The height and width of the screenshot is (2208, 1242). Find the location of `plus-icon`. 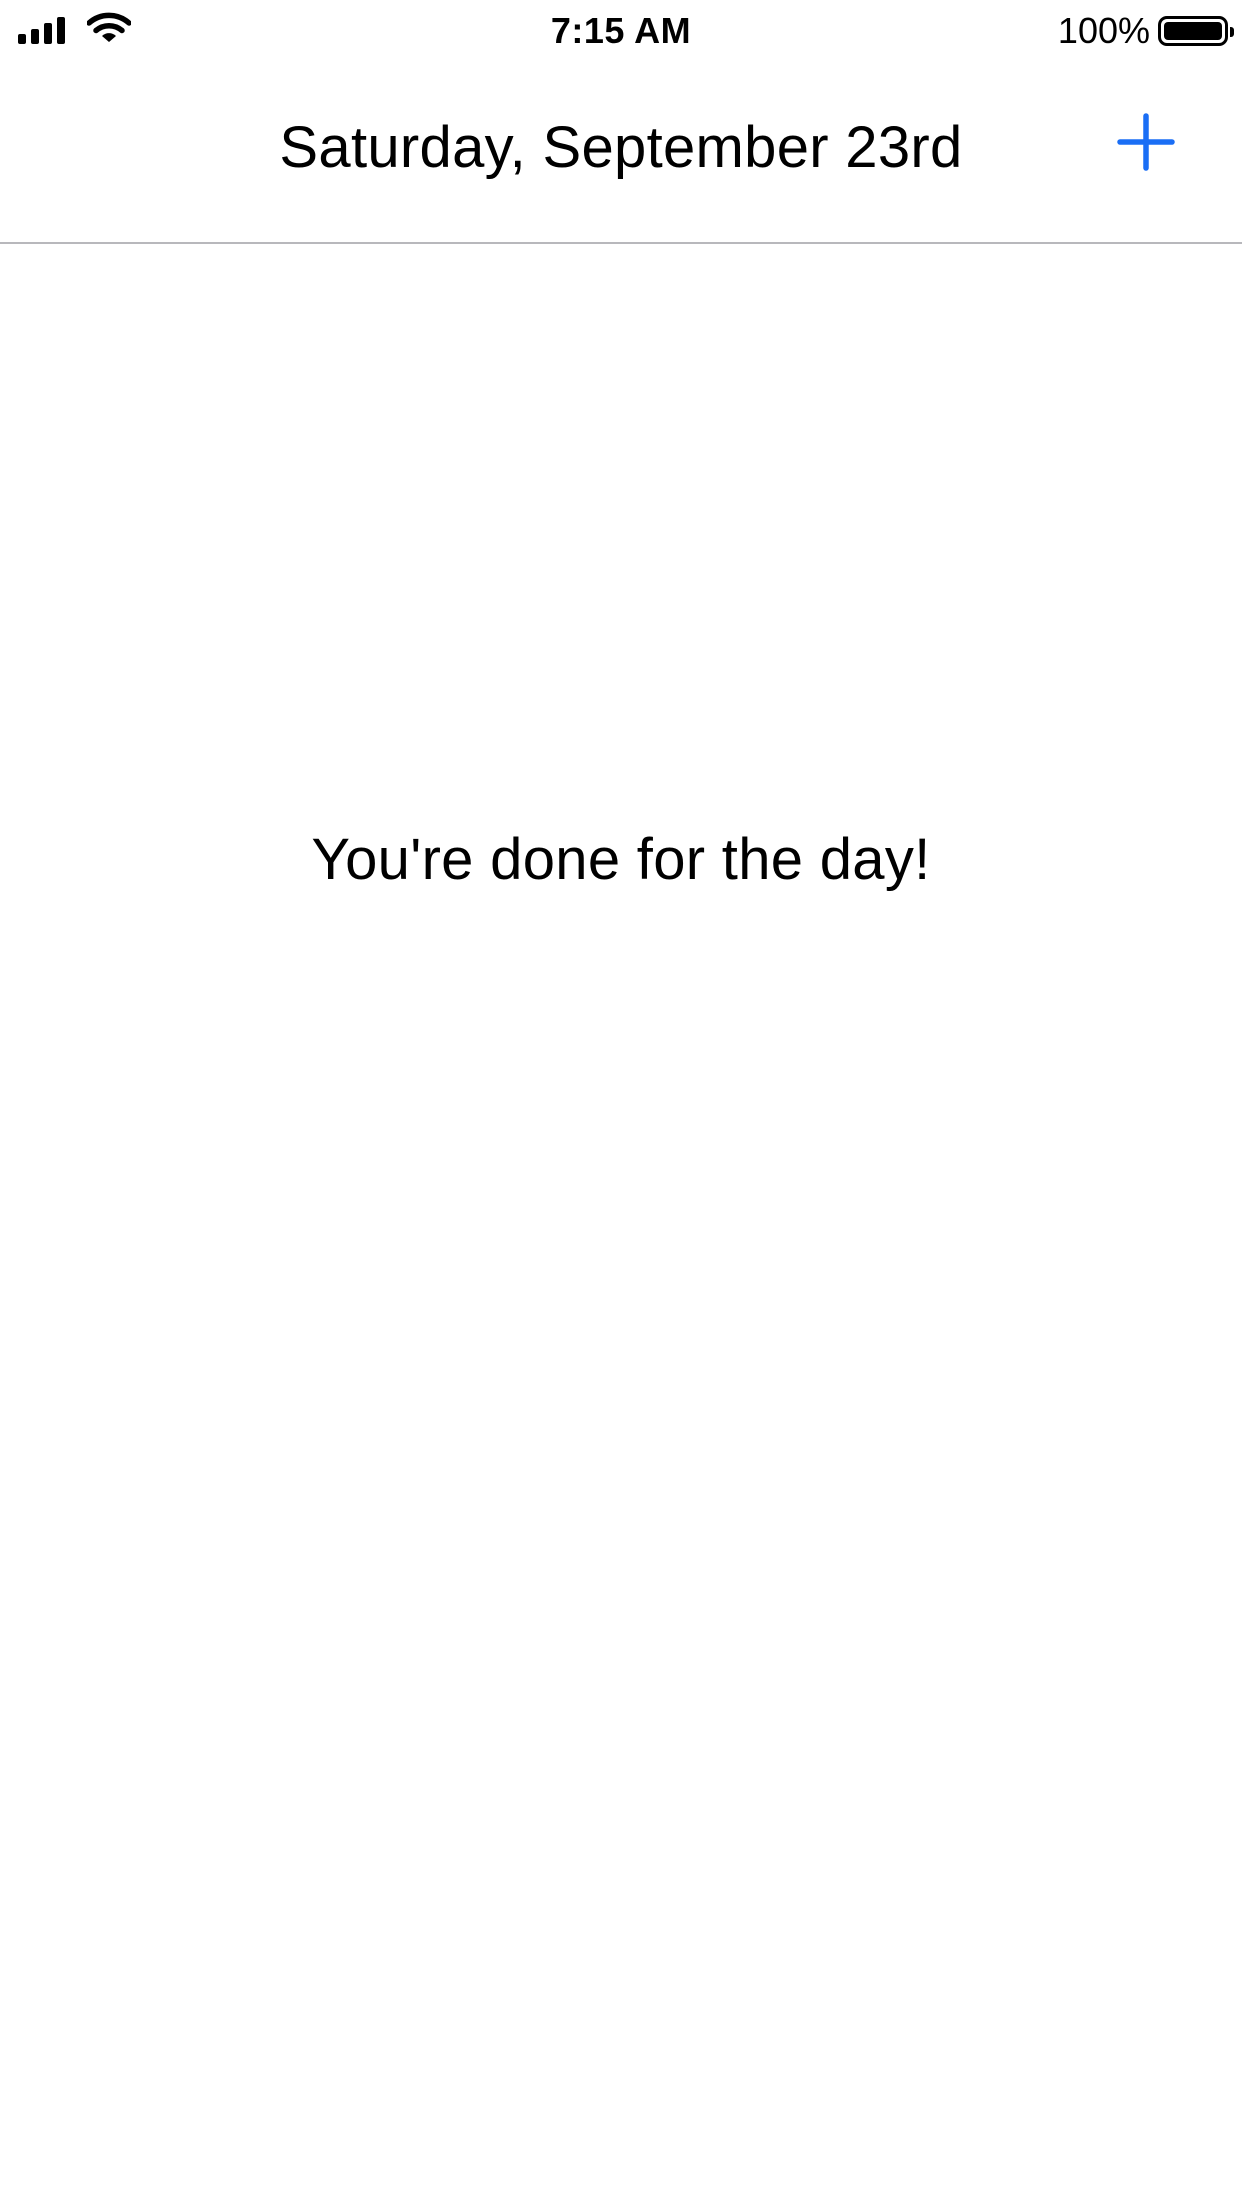

plus-icon is located at coordinates (1146, 142).